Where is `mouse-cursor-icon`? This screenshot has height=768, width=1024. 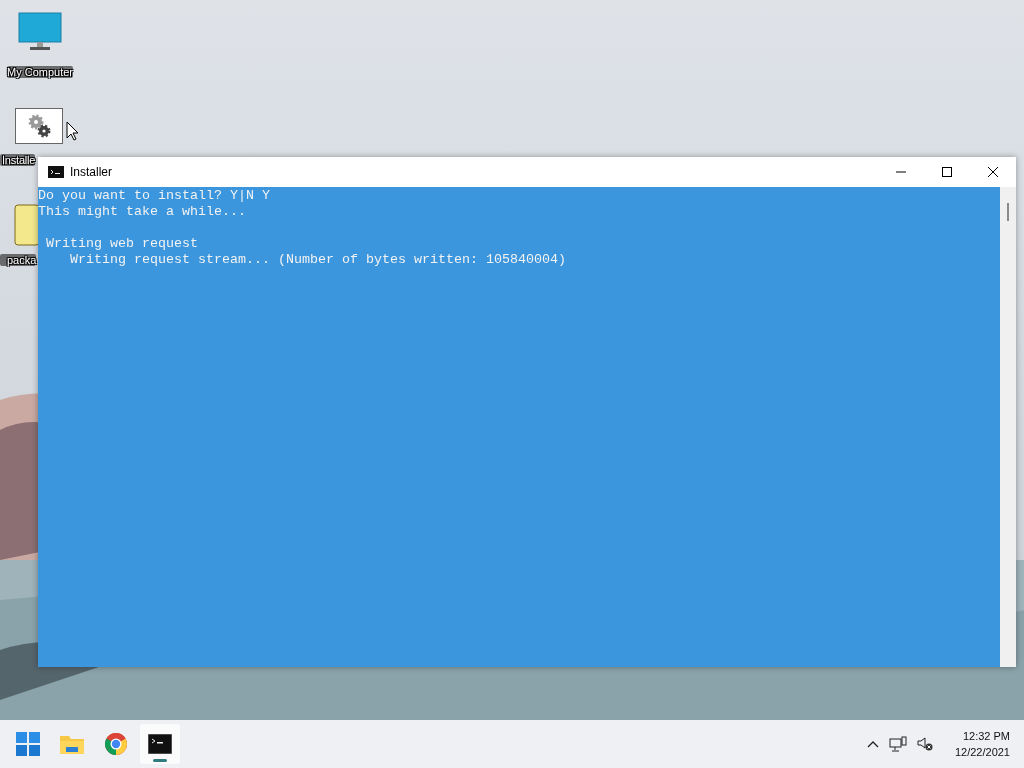
mouse-cursor-icon is located at coordinates (72, 131).